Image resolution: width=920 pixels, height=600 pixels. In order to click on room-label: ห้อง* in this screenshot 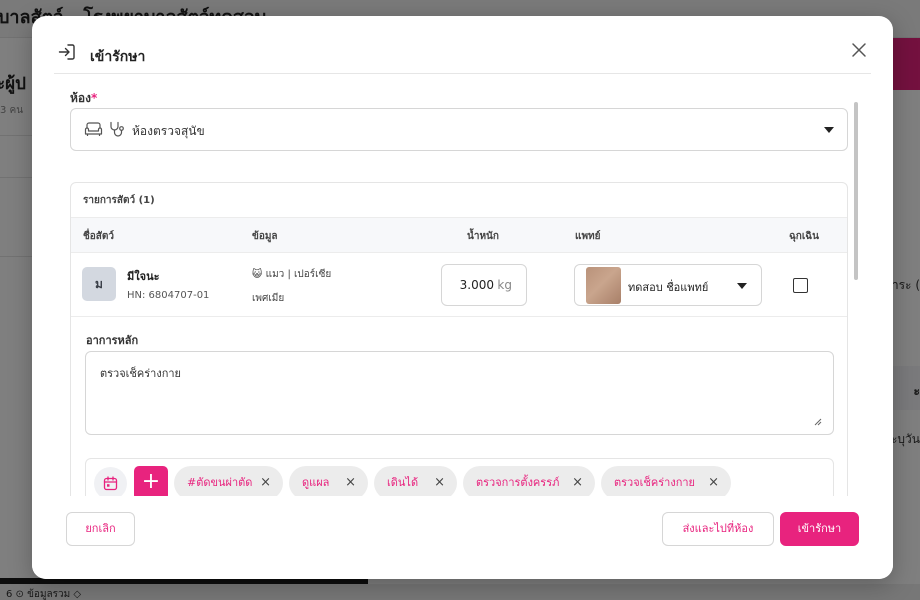, I will do `click(84, 98)`.